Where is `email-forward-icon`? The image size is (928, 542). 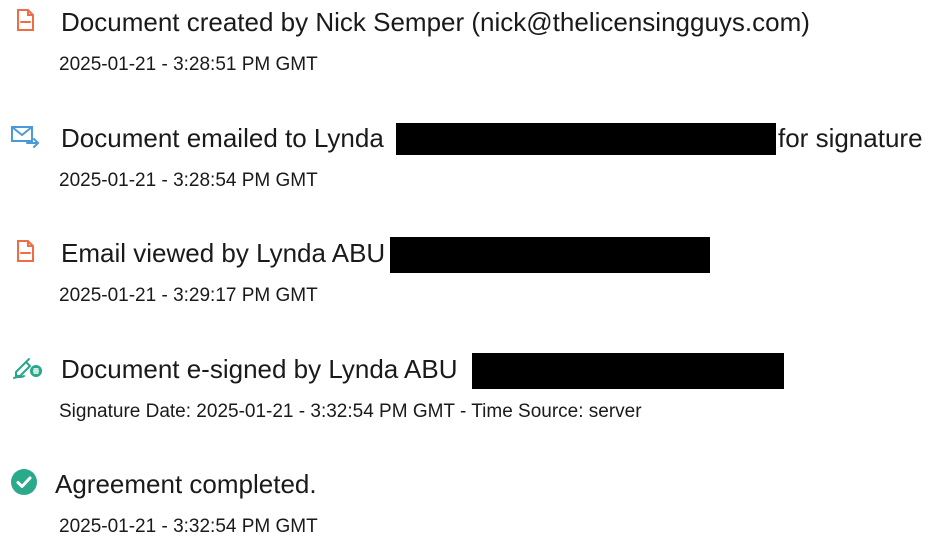
email-forward-icon is located at coordinates (24, 136).